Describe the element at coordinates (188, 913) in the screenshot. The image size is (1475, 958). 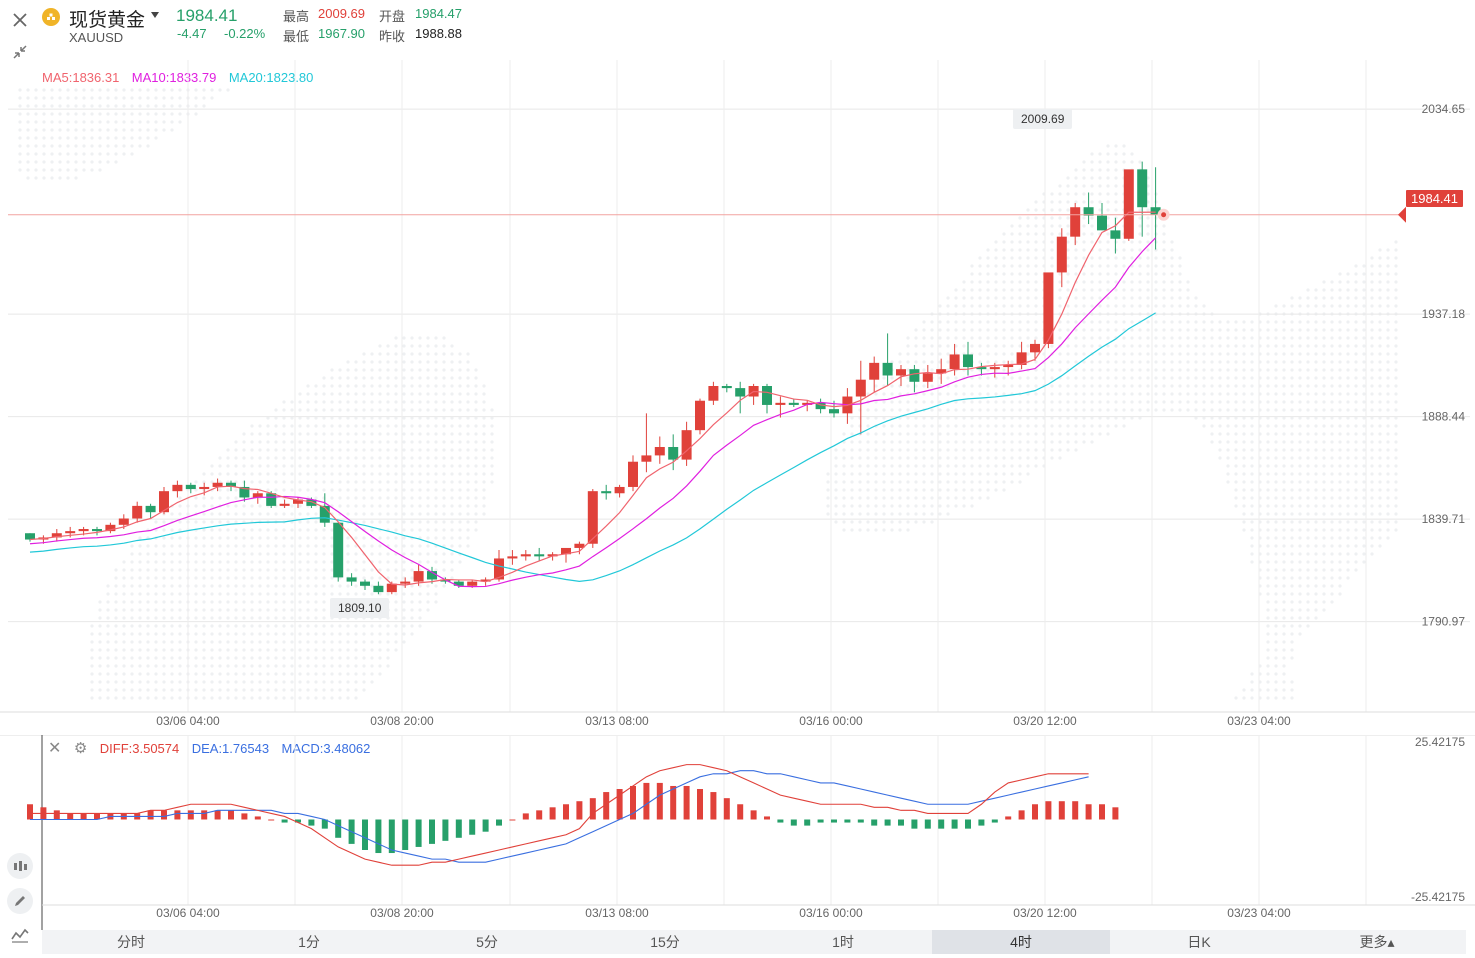
I see `macd-x-tick-label: 03/06 04:00` at that location.